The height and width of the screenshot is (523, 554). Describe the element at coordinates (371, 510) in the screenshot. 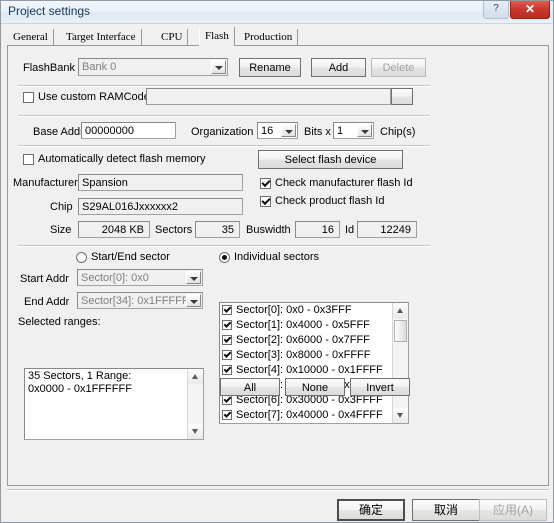

I see `ok-button: 确定` at that location.